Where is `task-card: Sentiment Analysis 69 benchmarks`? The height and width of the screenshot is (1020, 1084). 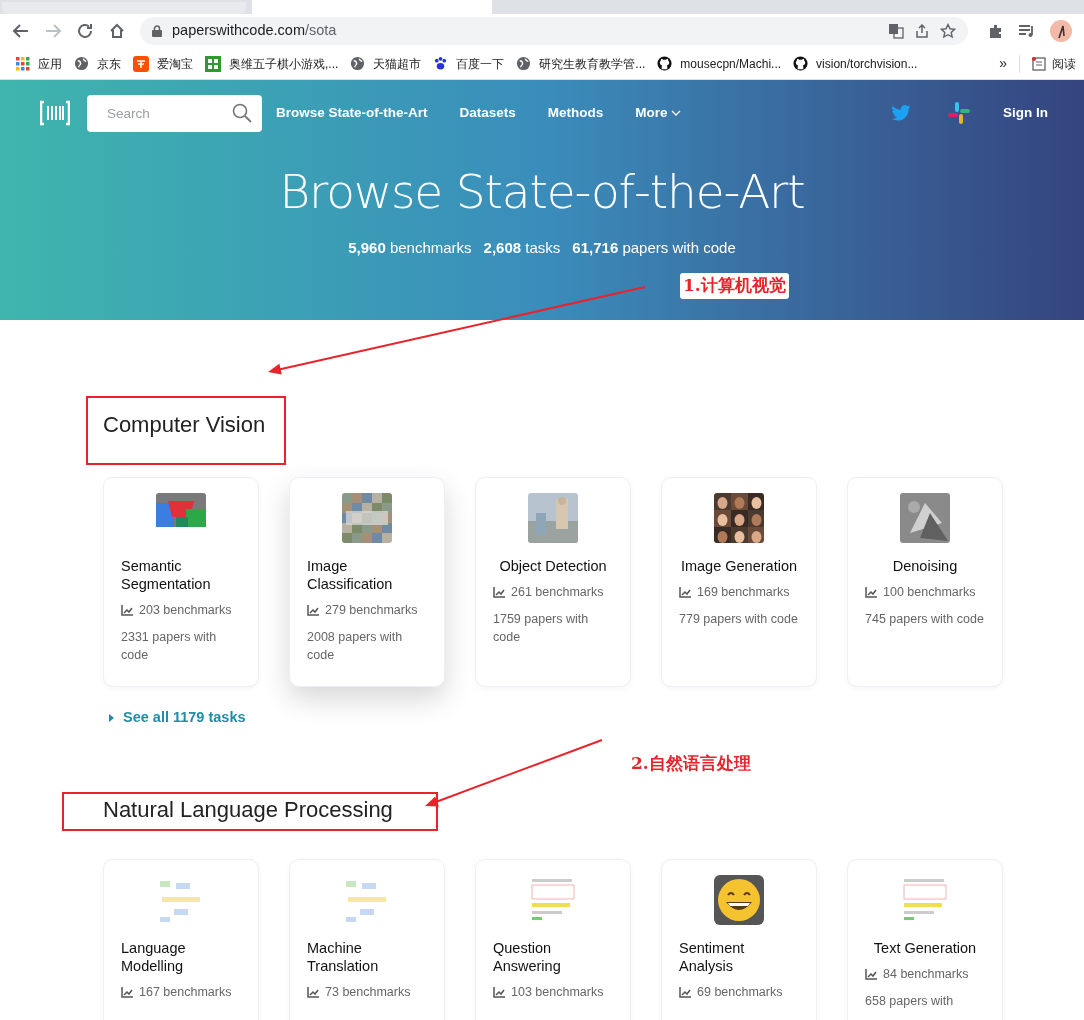
task-card: Sentiment Analysis 69 benchmarks is located at coordinates (739, 939).